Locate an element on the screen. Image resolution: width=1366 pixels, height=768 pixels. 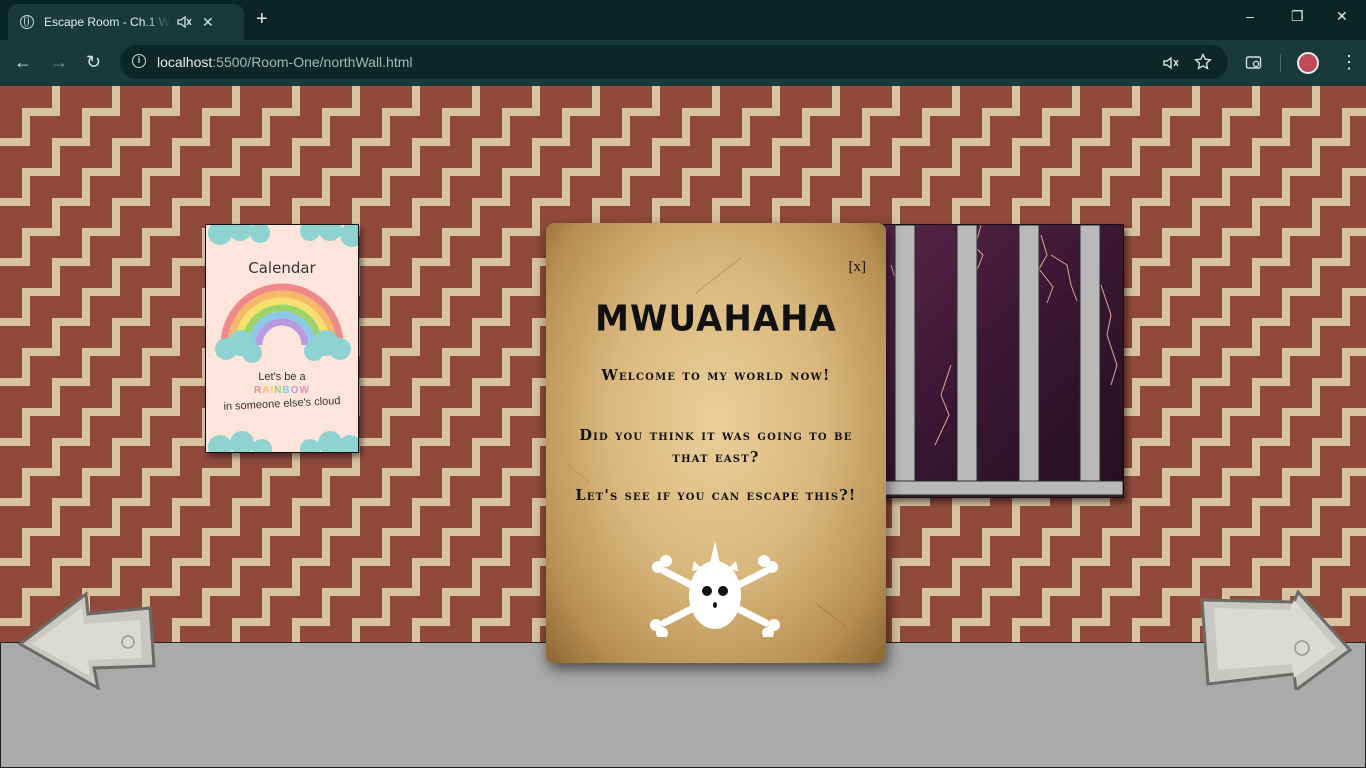
minimize-button: – is located at coordinates (1250, 16).